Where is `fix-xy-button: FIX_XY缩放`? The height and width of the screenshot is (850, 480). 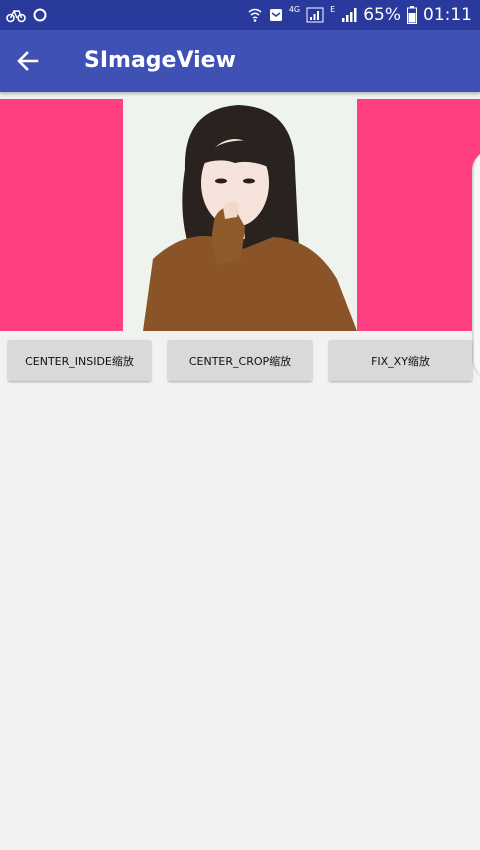
fix-xy-button: FIX_XY缩放 is located at coordinates (400, 360).